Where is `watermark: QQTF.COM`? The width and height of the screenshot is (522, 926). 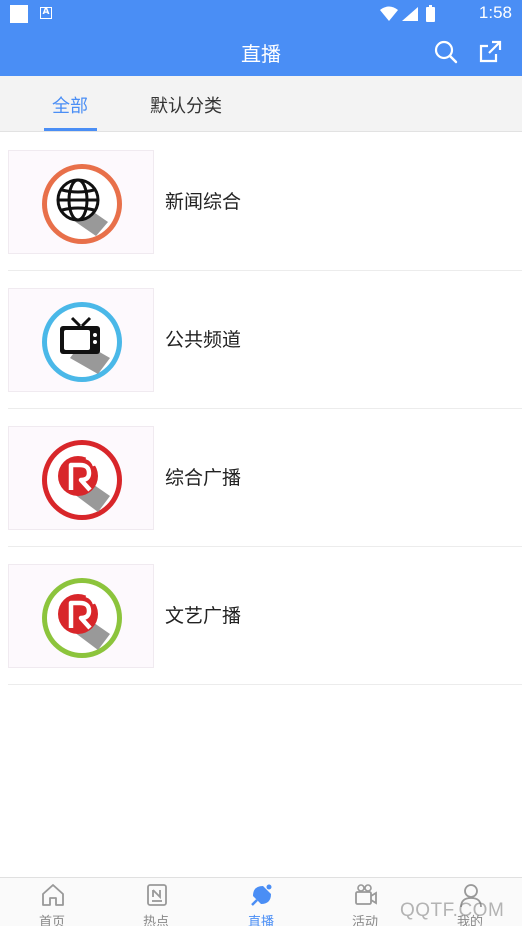 watermark: QQTF.COM is located at coordinates (452, 910).